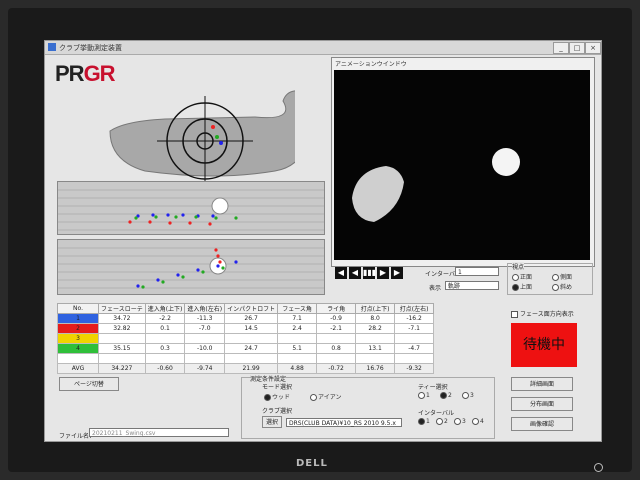  I want to click on interval-radio-1: 1, so click(424, 421).